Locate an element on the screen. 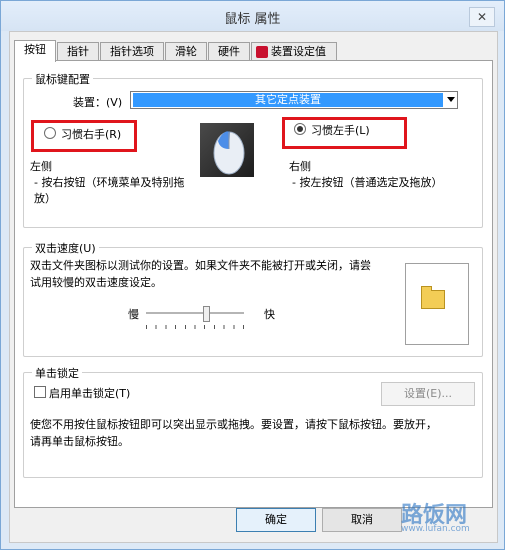 Image resolution: width=505 pixels, height=550 pixels. double-click-label: 双击速度(U) is located at coordinates (65, 248).